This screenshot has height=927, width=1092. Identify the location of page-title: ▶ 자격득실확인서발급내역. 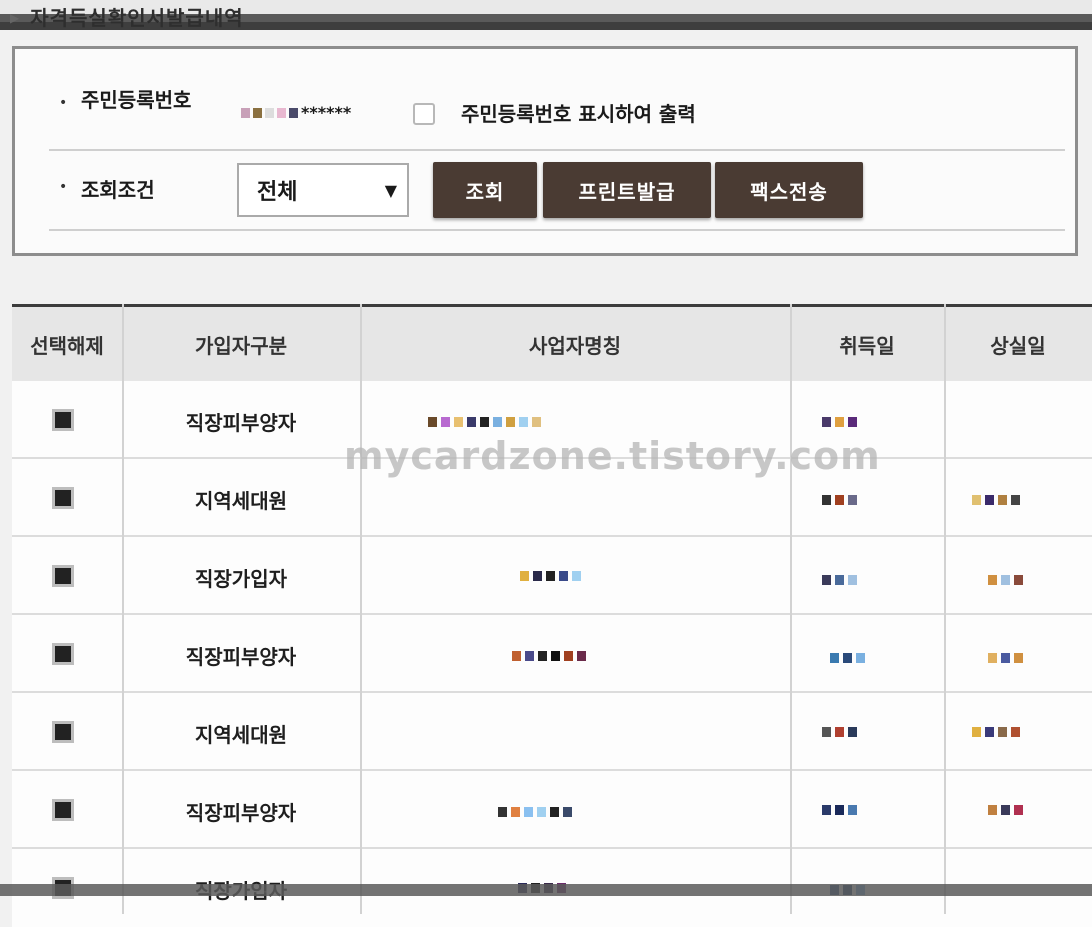
(127, 16).